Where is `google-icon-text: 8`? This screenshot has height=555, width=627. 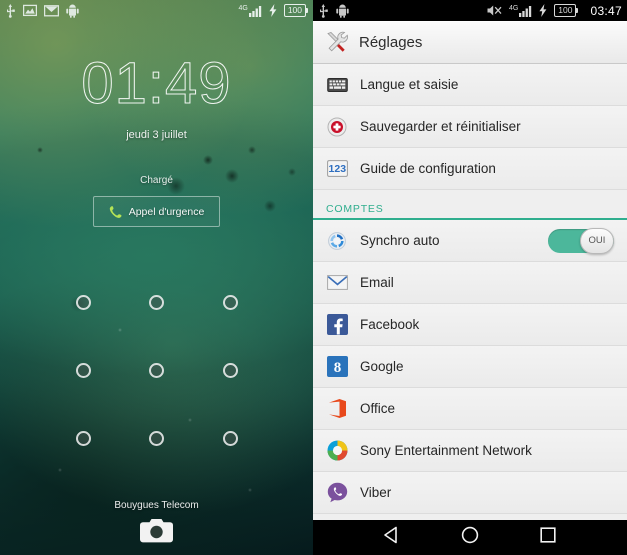 google-icon-text: 8 is located at coordinates (337, 368).